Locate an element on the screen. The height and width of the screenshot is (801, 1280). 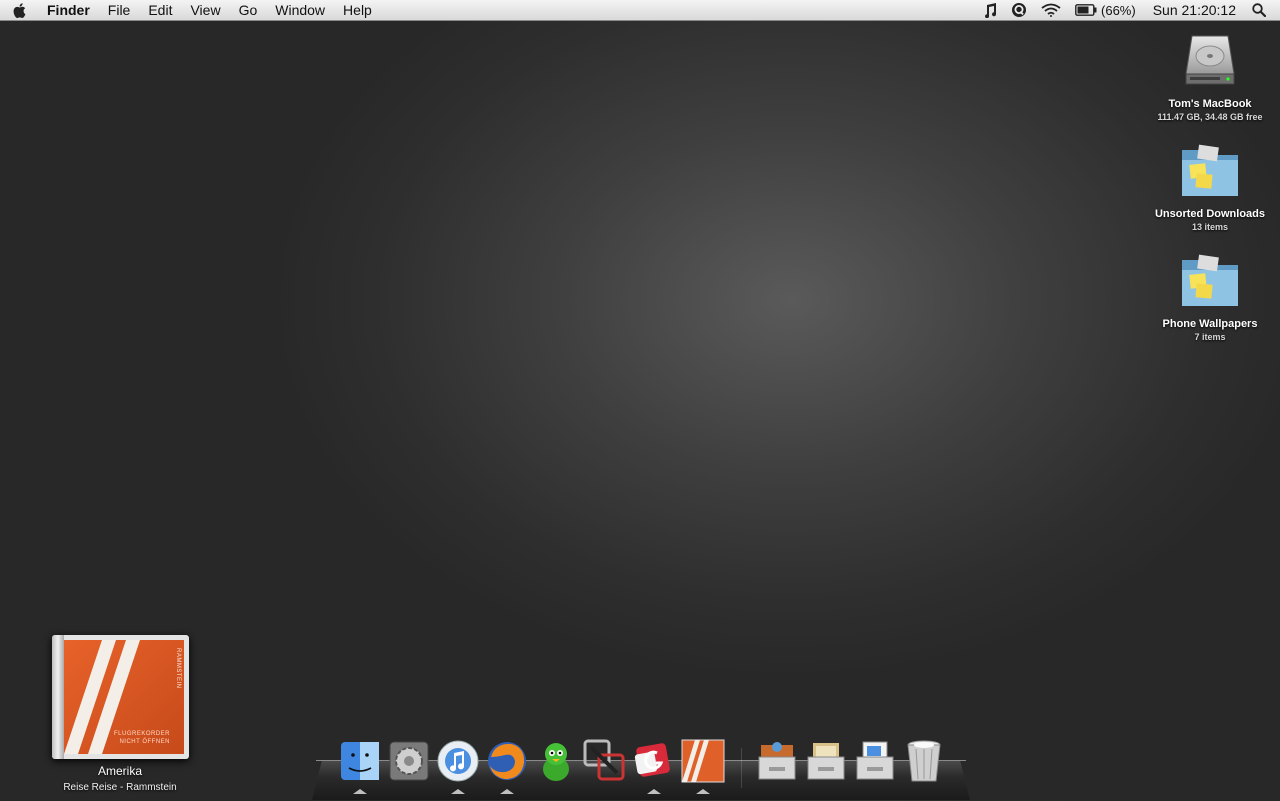
cover-text: FLUGREKORDER NICHT ÖFFNEN is located at coordinates (142, 738).